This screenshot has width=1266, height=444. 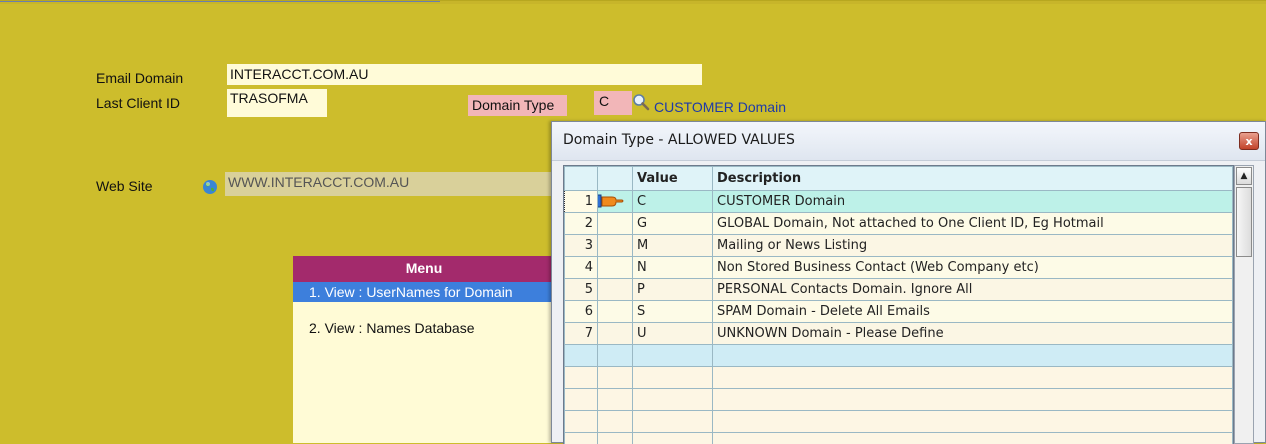 I want to click on close-icon: x, so click(x=1248, y=141).